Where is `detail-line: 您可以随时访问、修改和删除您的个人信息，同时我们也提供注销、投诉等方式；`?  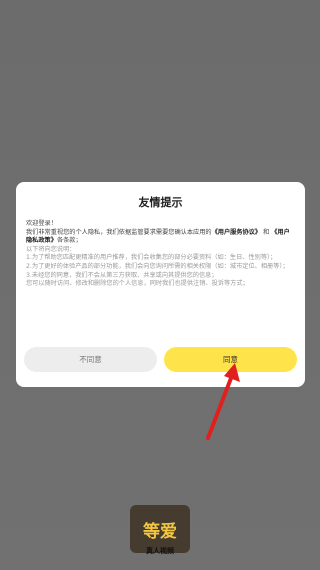
detail-line: 您可以随时访问、修改和删除您的个人信息，同时我们也提供注销、投诉等方式； is located at coordinates (137, 284).